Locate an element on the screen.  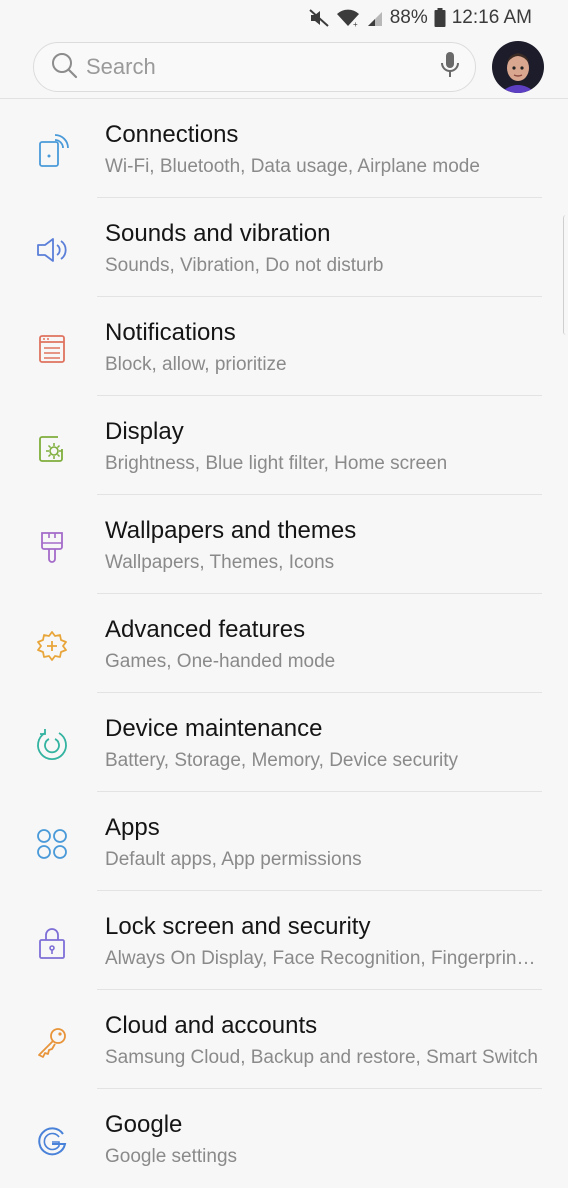
search-row: Search is located at coordinates (288, 67).